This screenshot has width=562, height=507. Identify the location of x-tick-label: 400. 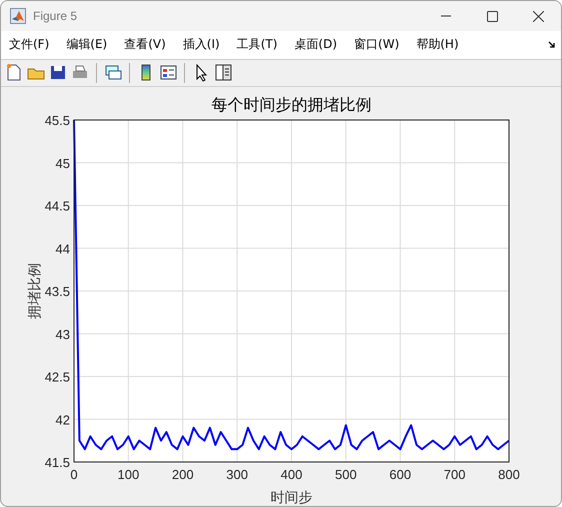
(291, 474).